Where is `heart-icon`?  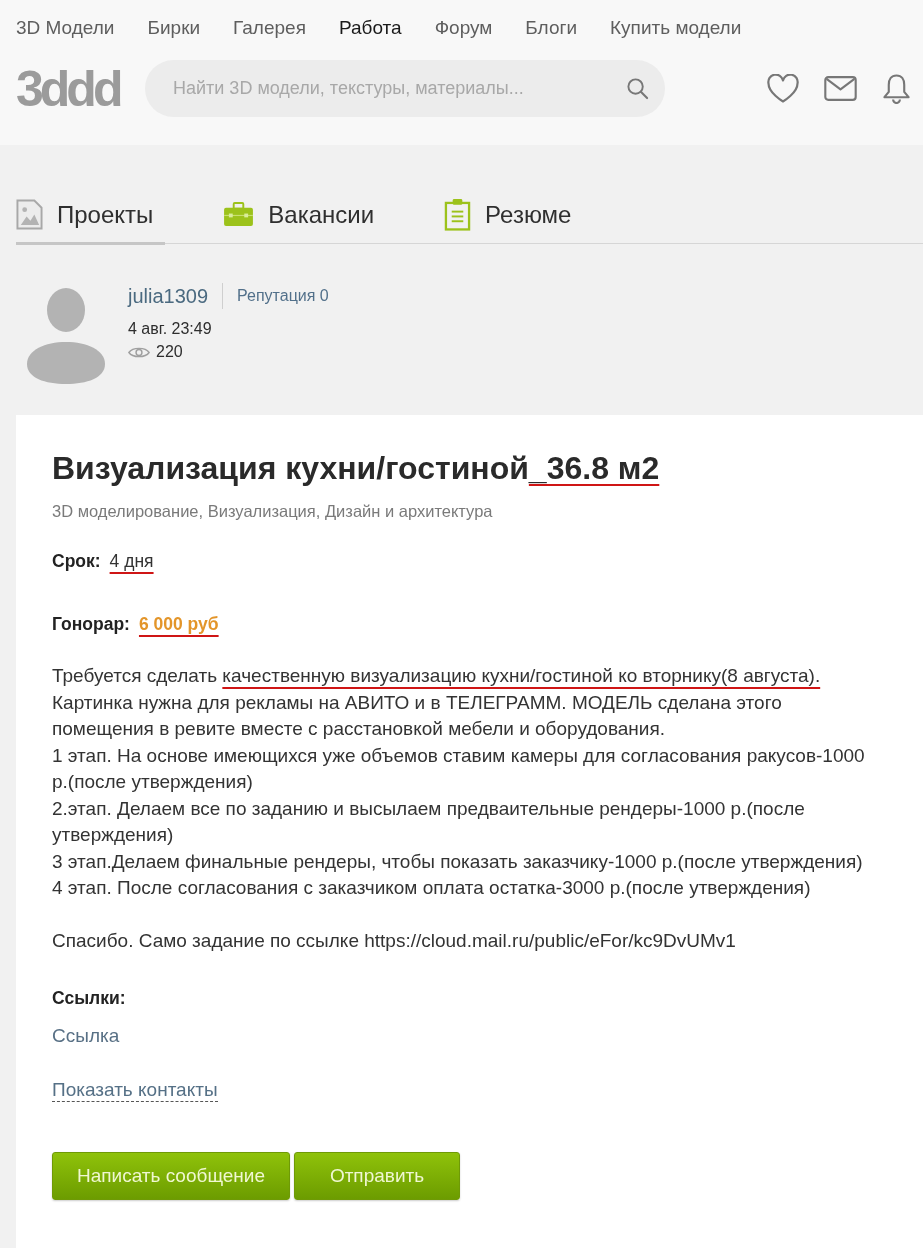
heart-icon is located at coordinates (783, 88).